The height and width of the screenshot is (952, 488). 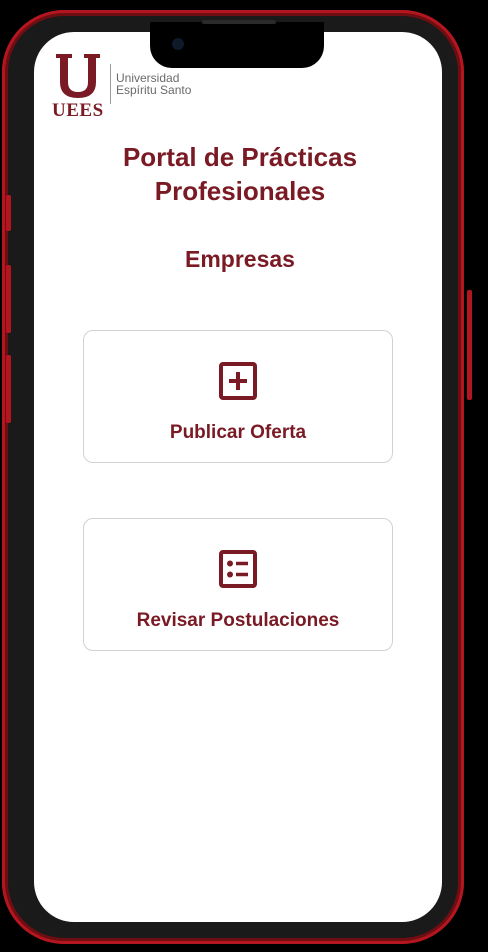 I want to click on speaker, so click(x=239, y=22).